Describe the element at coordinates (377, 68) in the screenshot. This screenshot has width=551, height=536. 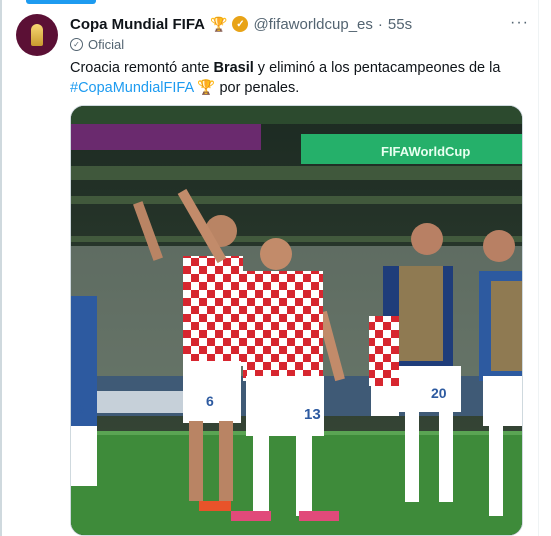
I see `tweet-text-middle: y eliminó a los pentacampeones de la` at that location.